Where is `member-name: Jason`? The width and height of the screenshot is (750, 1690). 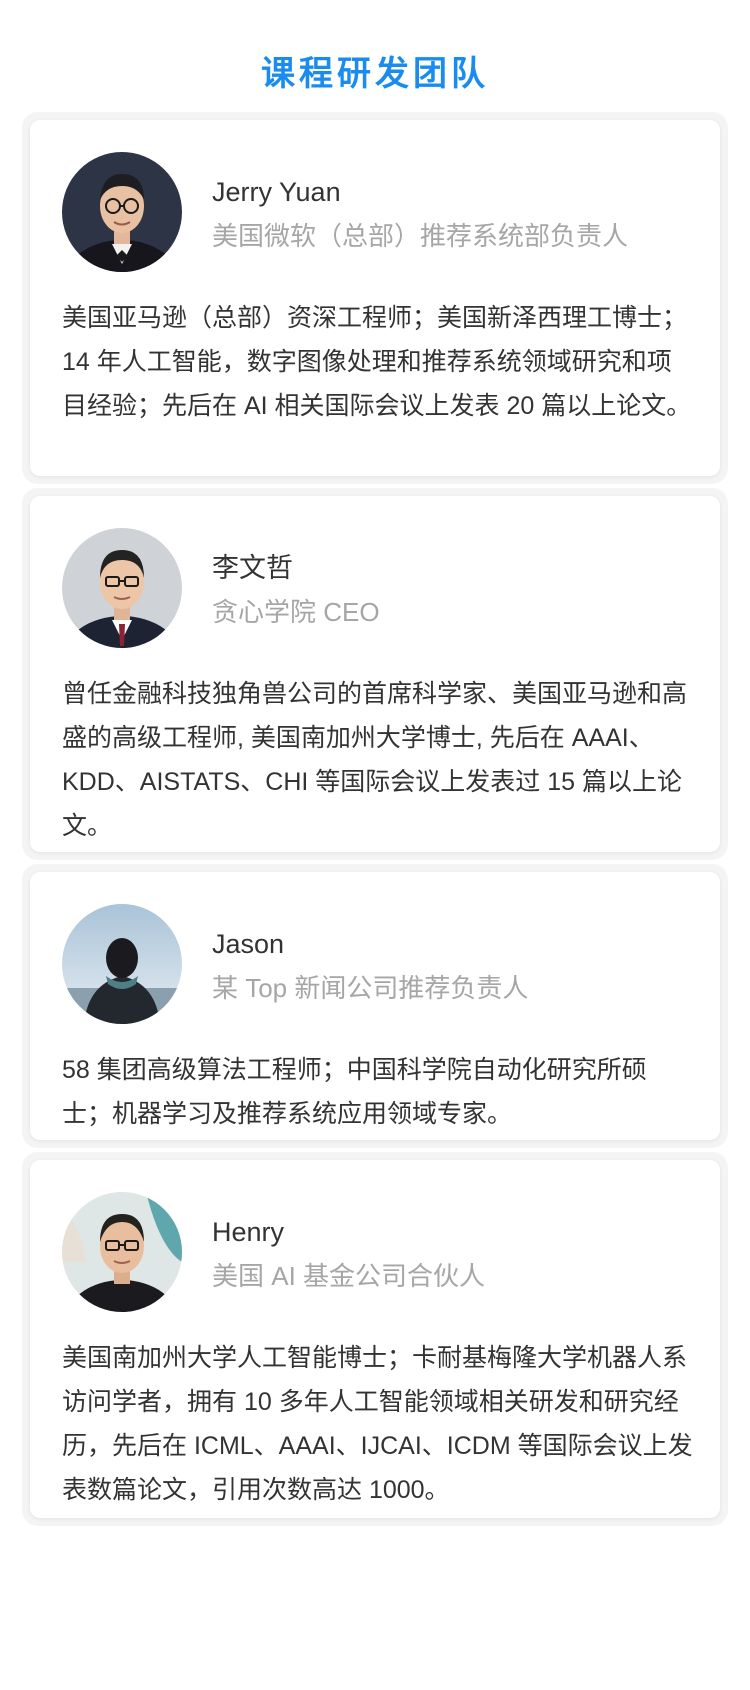
member-name: Jason is located at coordinates (248, 944).